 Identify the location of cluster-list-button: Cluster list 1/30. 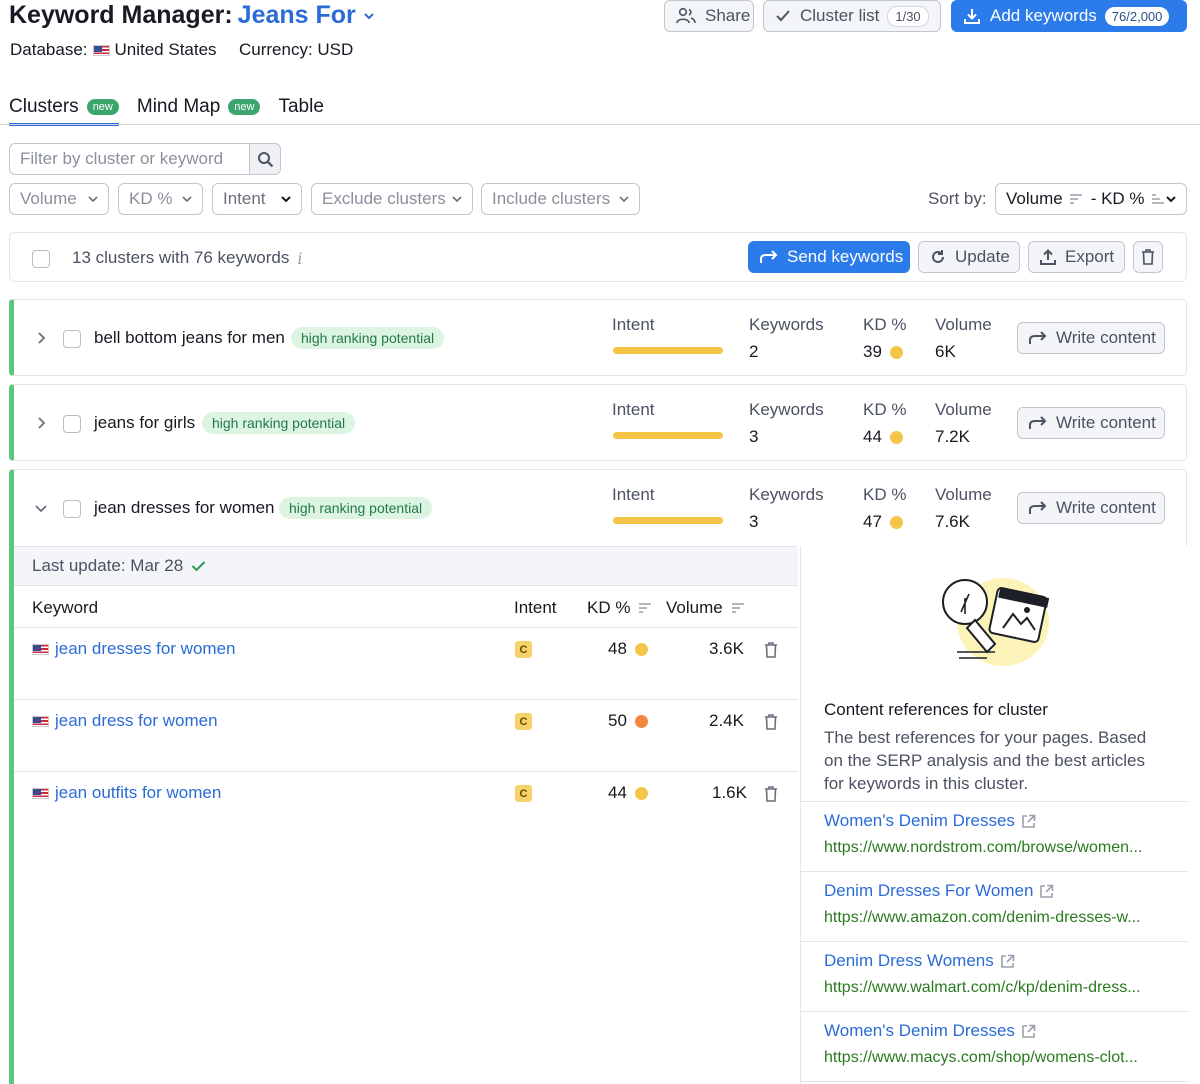
(852, 16).